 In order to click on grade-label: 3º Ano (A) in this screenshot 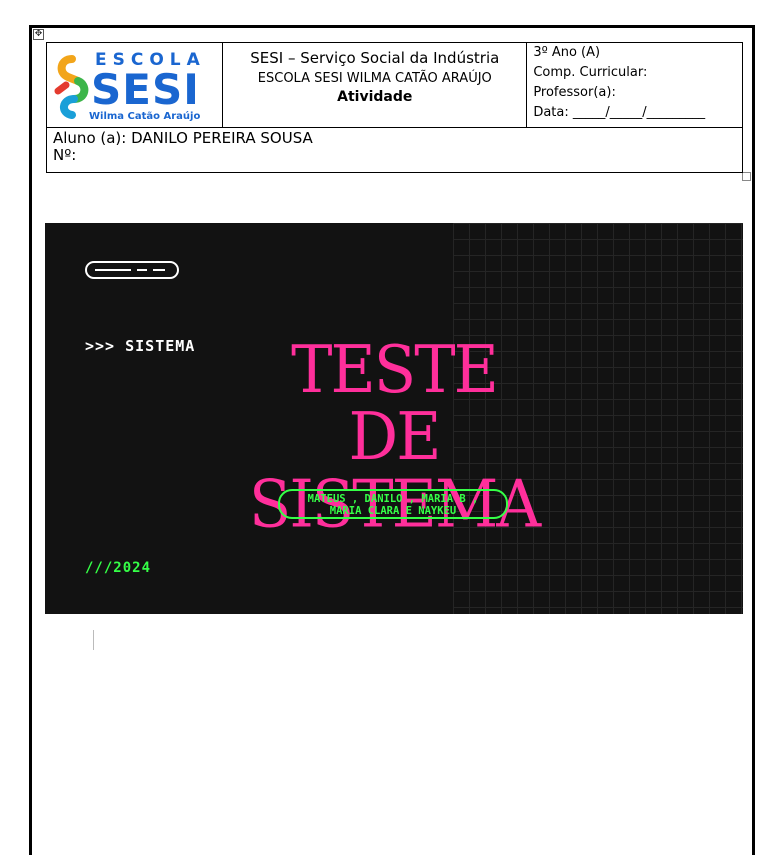, I will do `click(567, 52)`.